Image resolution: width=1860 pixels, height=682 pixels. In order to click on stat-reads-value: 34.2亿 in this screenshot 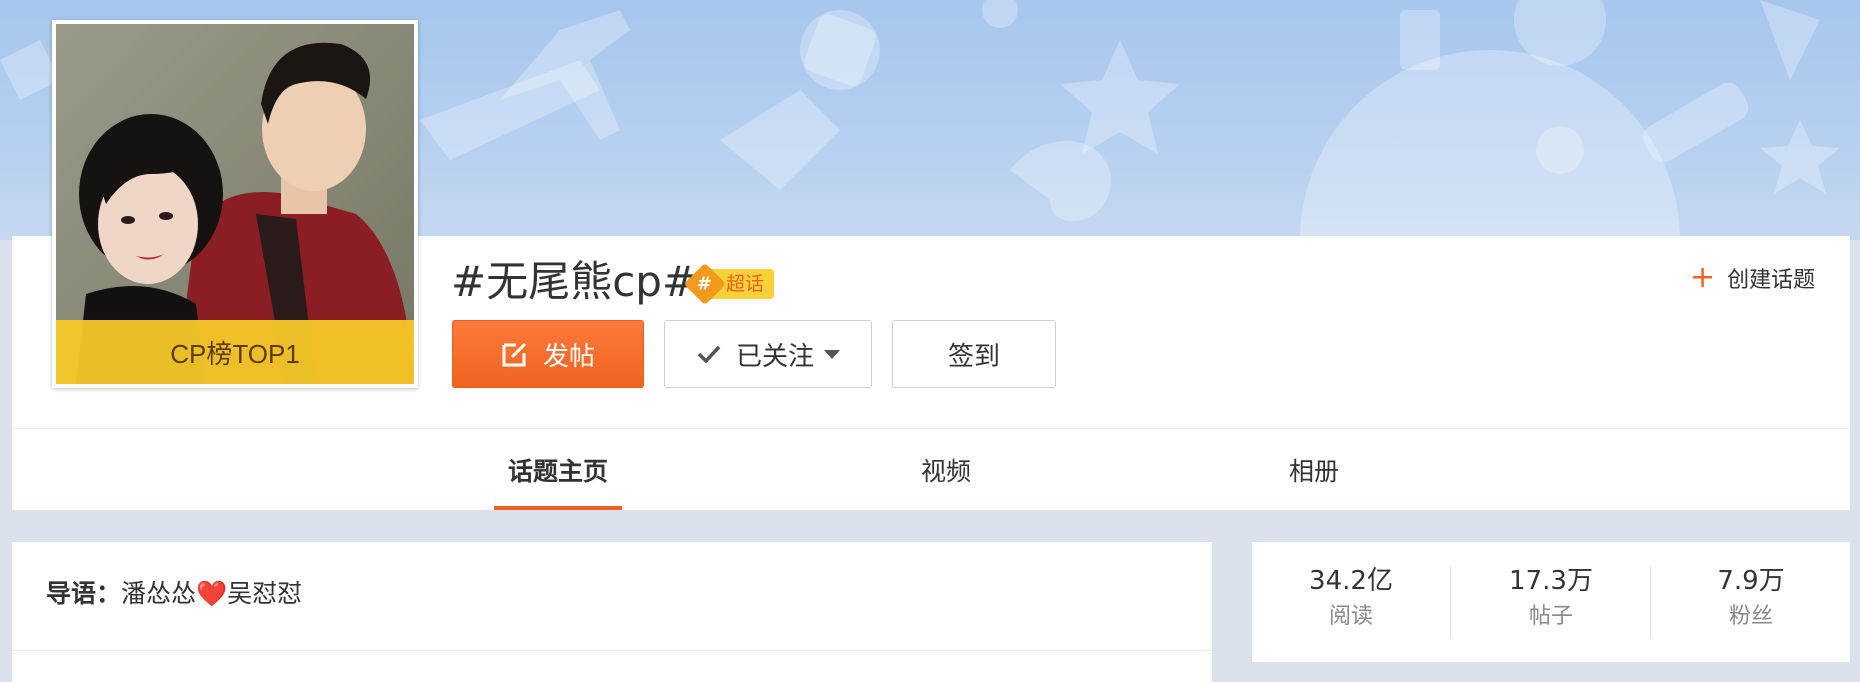, I will do `click(1351, 581)`.